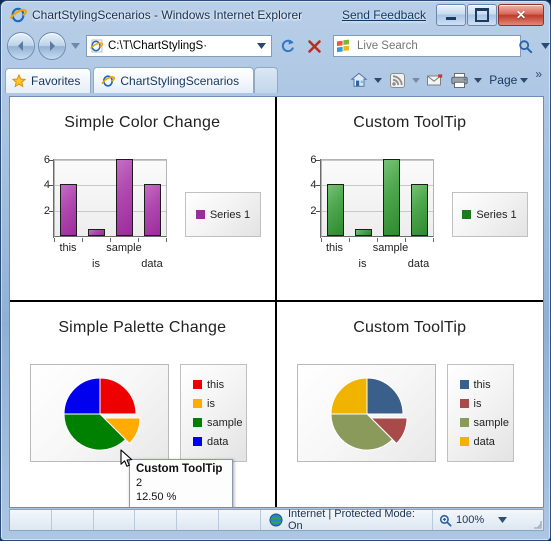 The width and height of the screenshot is (551, 541). Describe the element at coordinates (158, 46) in the screenshot. I see `address-text: C:\T\ChartStylingS·` at that location.